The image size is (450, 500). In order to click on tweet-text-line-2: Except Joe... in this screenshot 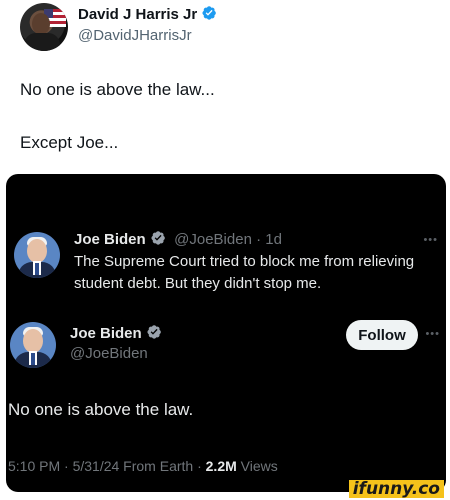, I will do `click(69, 142)`.